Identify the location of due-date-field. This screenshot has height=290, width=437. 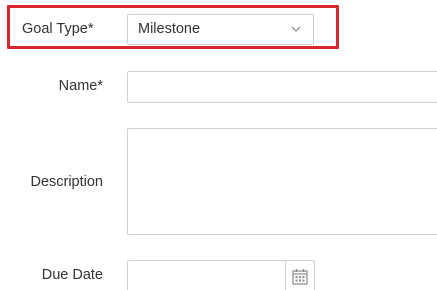
(221, 275).